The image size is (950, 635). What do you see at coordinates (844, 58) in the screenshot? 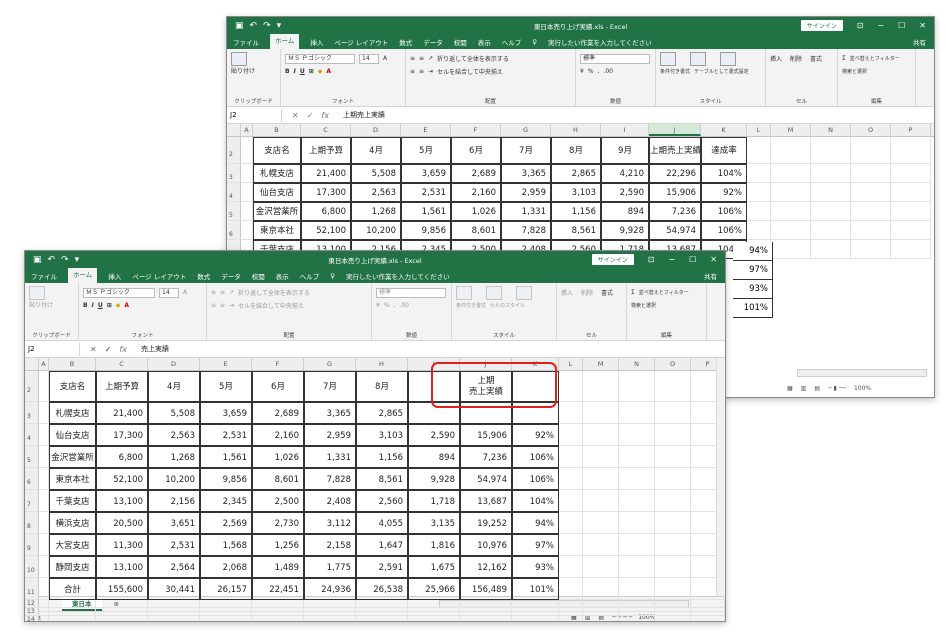
I see `autosum-icon: Σ` at bounding box center [844, 58].